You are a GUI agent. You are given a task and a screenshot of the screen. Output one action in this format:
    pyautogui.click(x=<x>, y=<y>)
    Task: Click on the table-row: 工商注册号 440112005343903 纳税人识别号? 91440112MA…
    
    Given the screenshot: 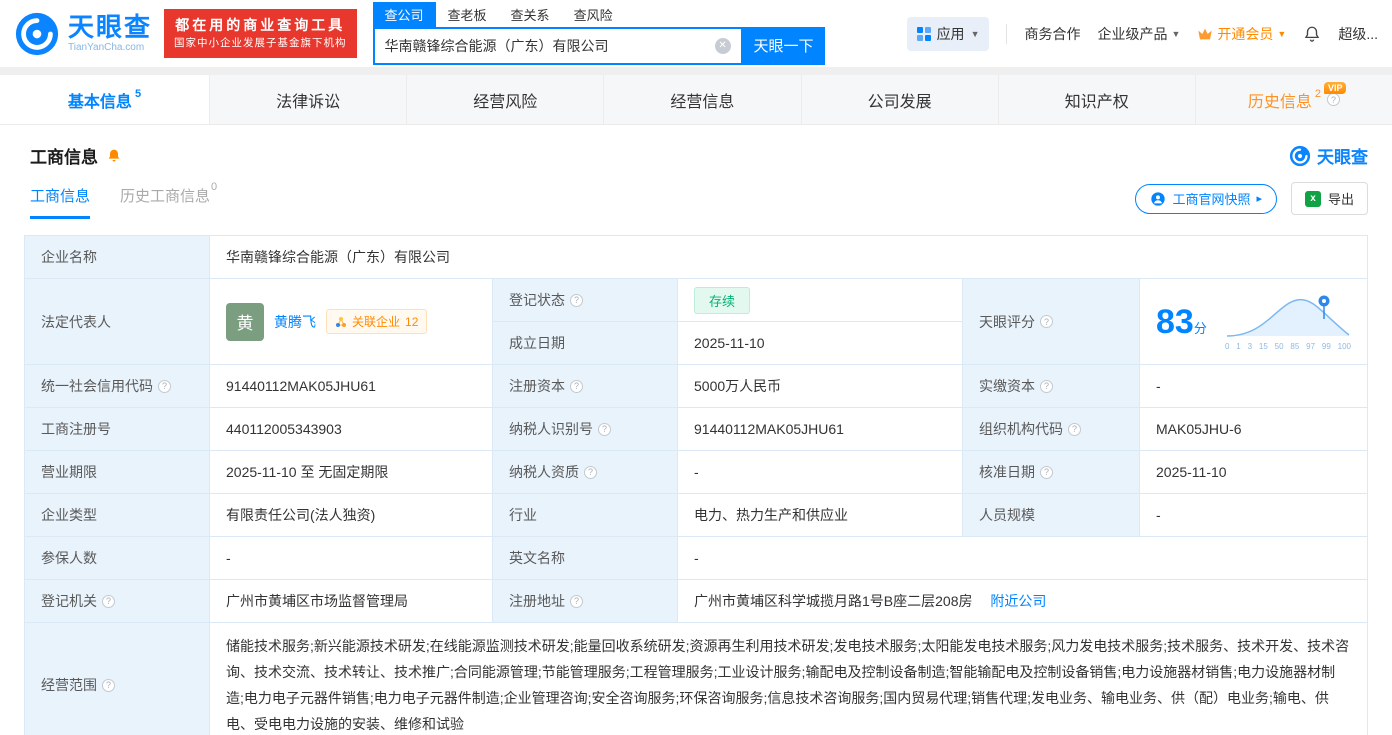 What is the action you would take?
    pyautogui.click(x=696, y=429)
    